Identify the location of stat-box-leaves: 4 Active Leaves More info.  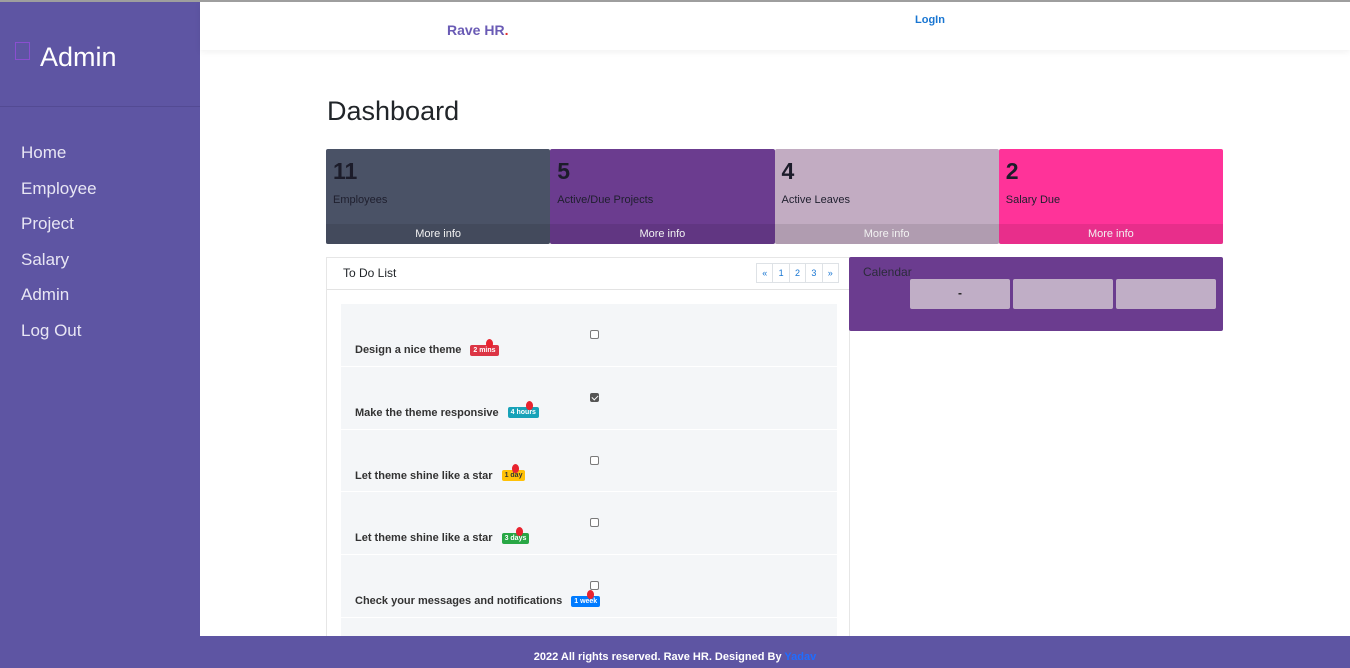
(886, 196).